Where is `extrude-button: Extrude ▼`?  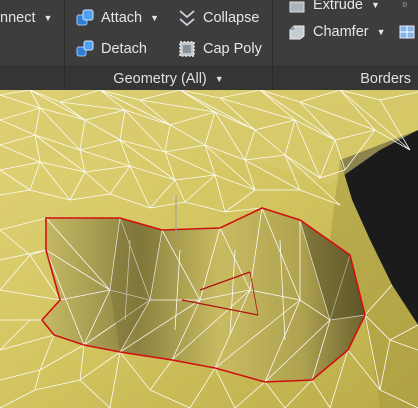 extrude-button: Extrude ▼ is located at coordinates (334, 8).